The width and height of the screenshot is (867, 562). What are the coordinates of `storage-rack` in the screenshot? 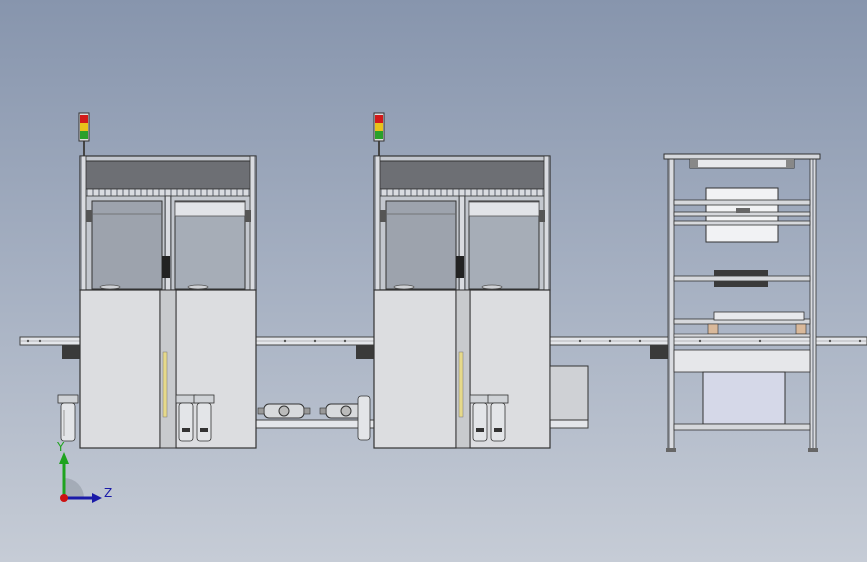 It's located at (742, 302).